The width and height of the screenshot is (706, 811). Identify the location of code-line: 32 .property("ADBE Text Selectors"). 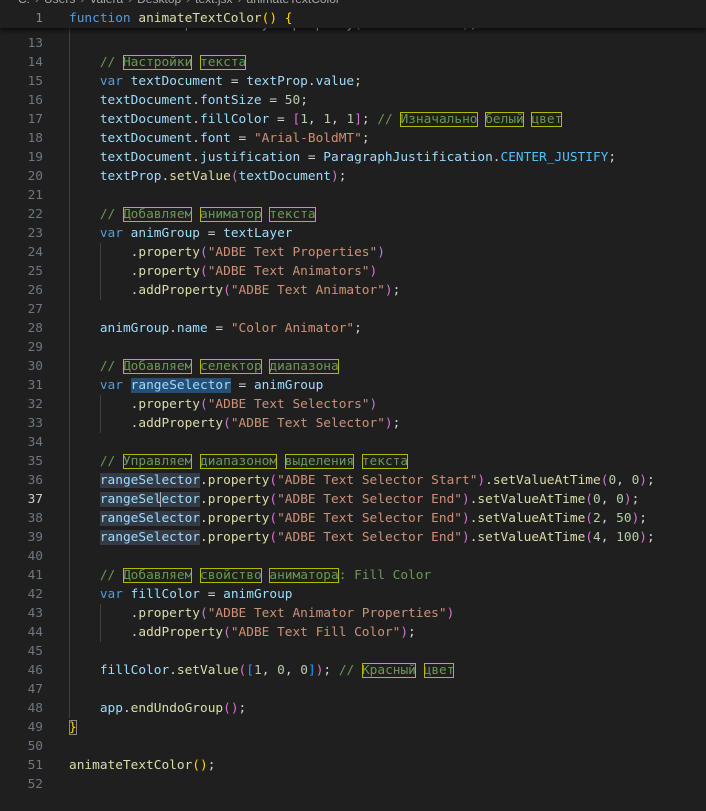
(353, 404).